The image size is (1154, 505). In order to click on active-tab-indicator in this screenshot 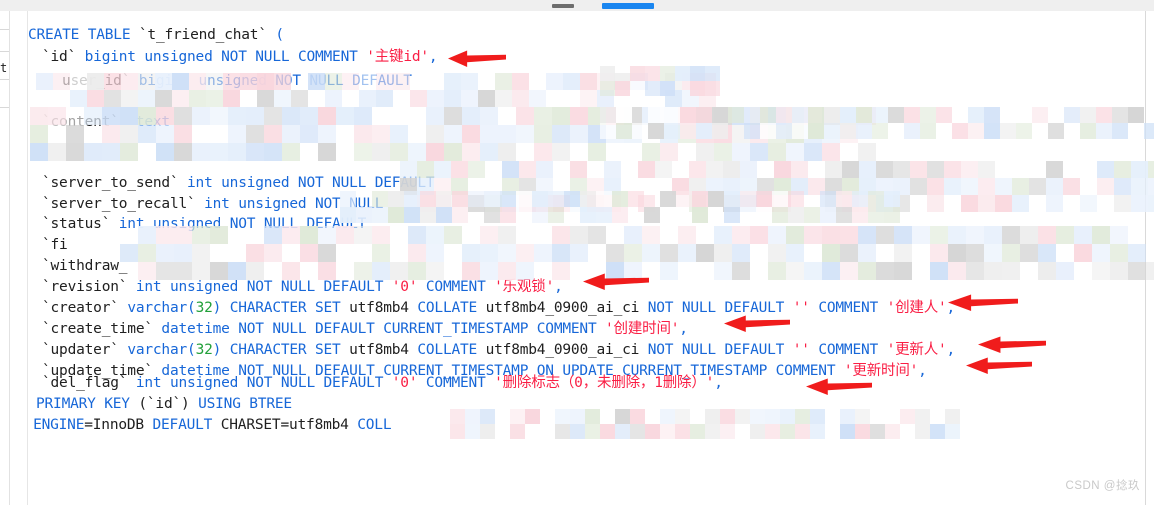, I will do `click(628, 6)`.